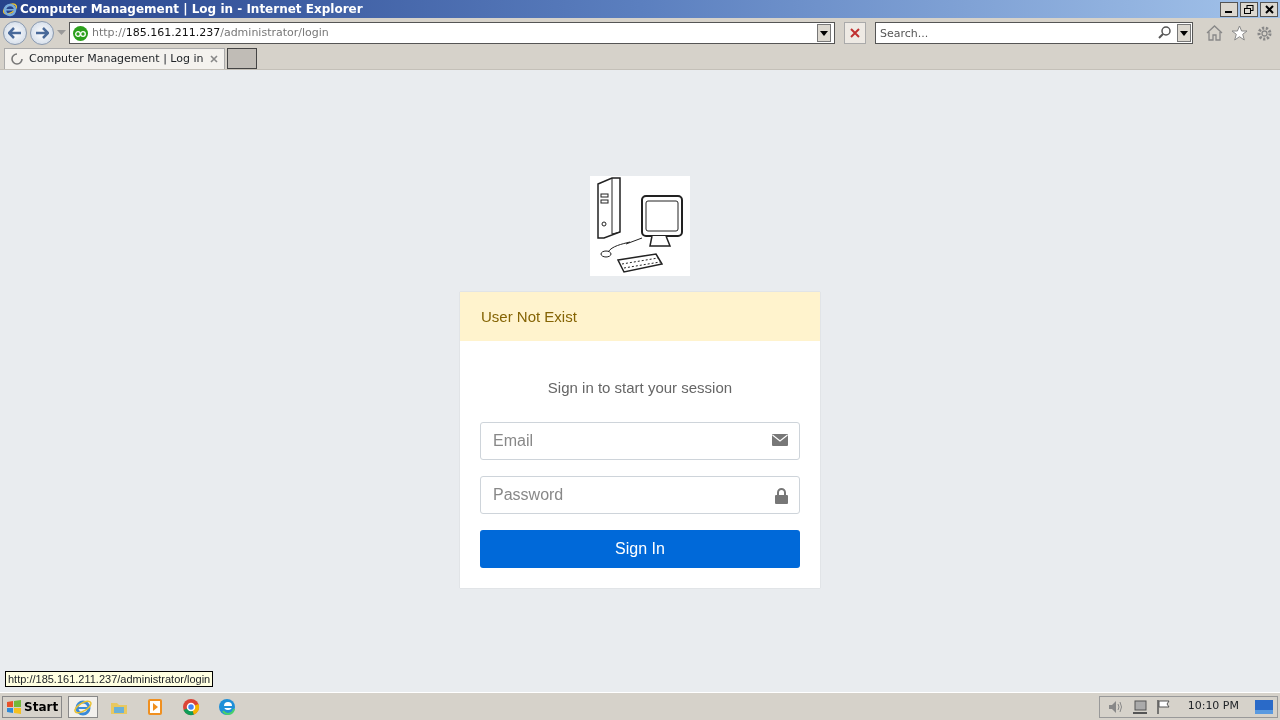  I want to click on url-text: http://185.161.211.237/administrator/login, so click(210, 32).